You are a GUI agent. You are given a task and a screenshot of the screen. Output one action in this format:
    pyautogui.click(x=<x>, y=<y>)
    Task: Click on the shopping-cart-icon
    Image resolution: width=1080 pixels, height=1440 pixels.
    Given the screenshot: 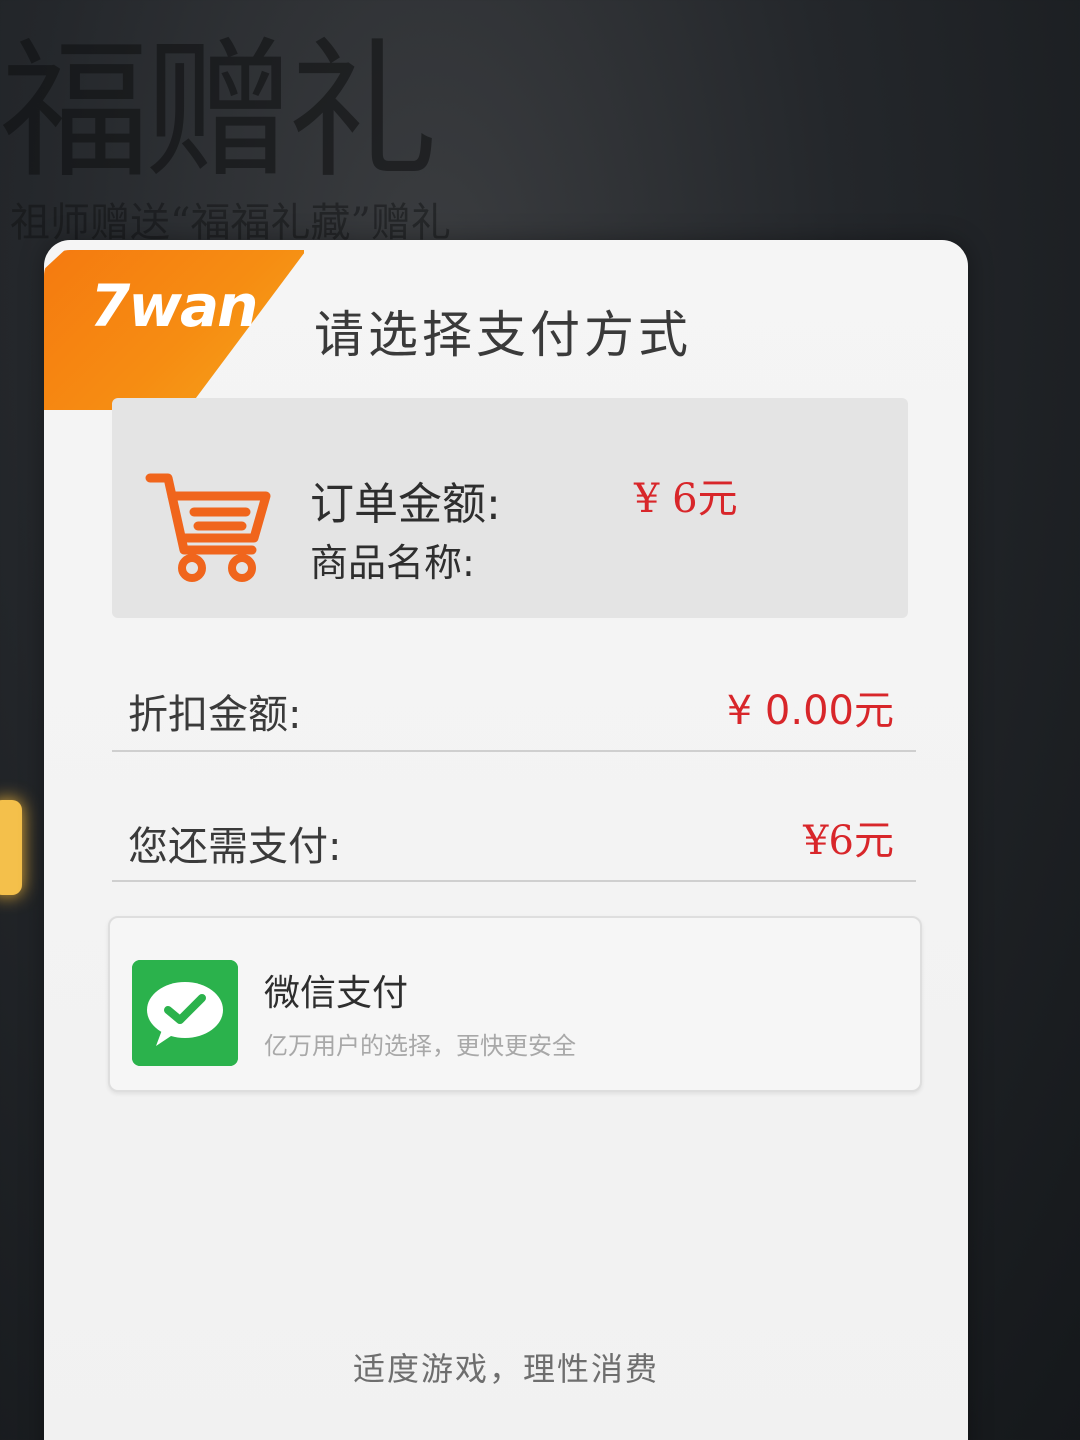 What is the action you would take?
    pyautogui.click(x=208, y=527)
    